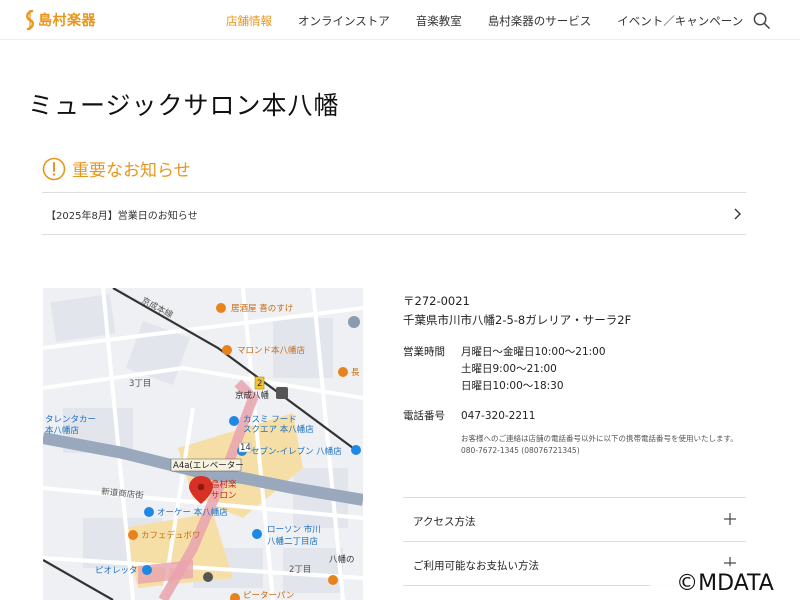 The width and height of the screenshot is (800, 600). What do you see at coordinates (224, 496) in the screenshot?
I see `map-label-store-2: サロン` at bounding box center [224, 496].